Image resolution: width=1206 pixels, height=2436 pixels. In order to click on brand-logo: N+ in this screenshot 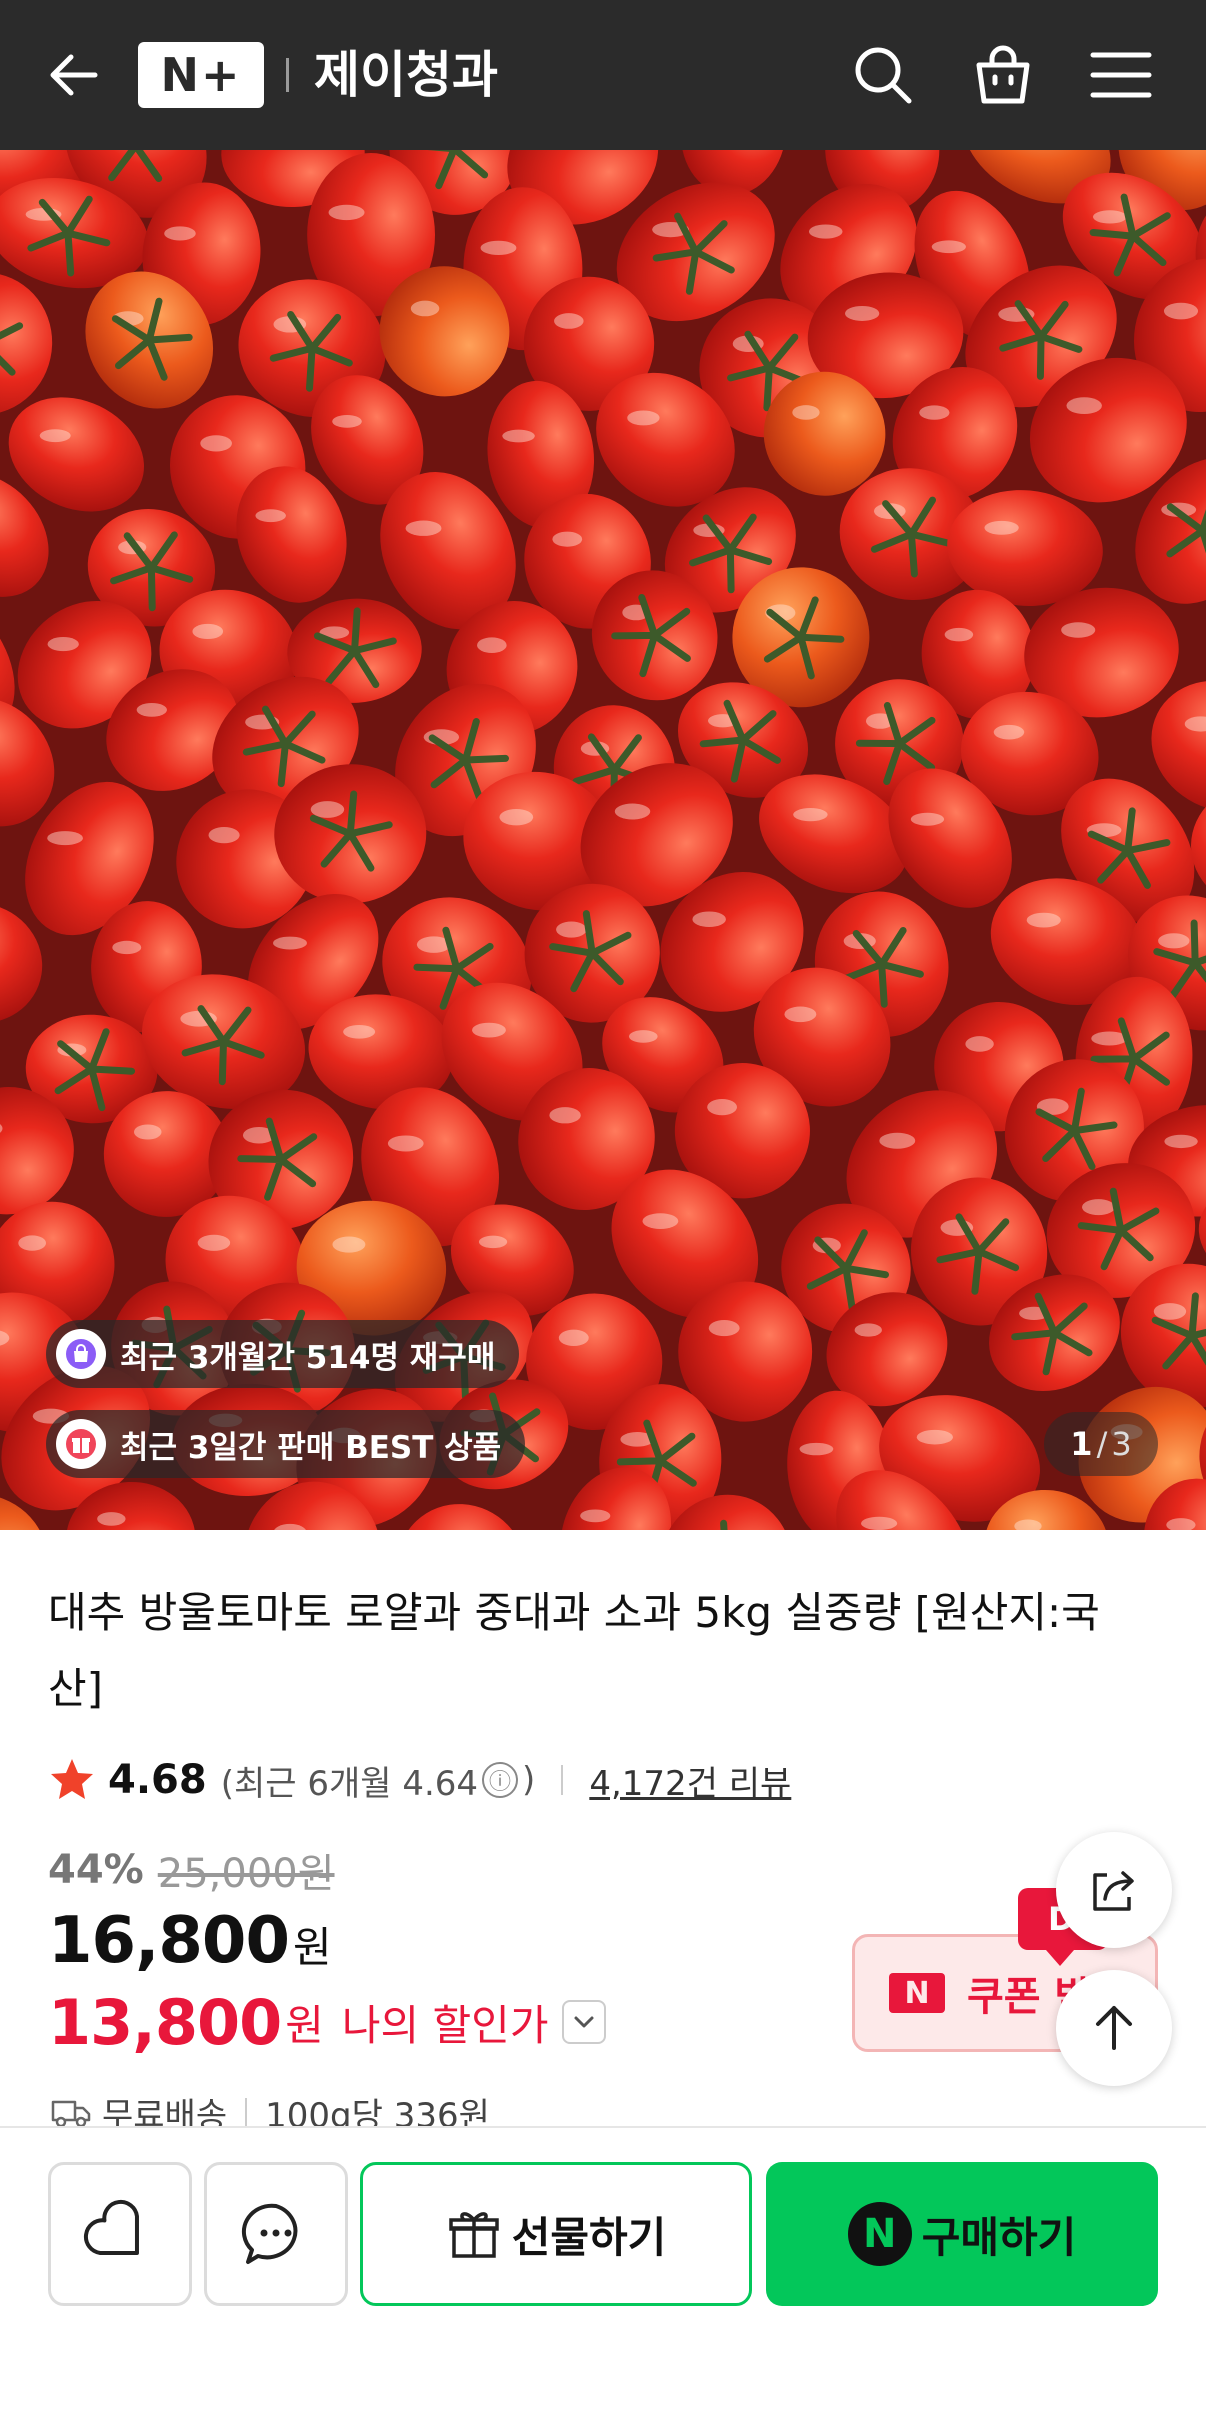, I will do `click(201, 75)`.